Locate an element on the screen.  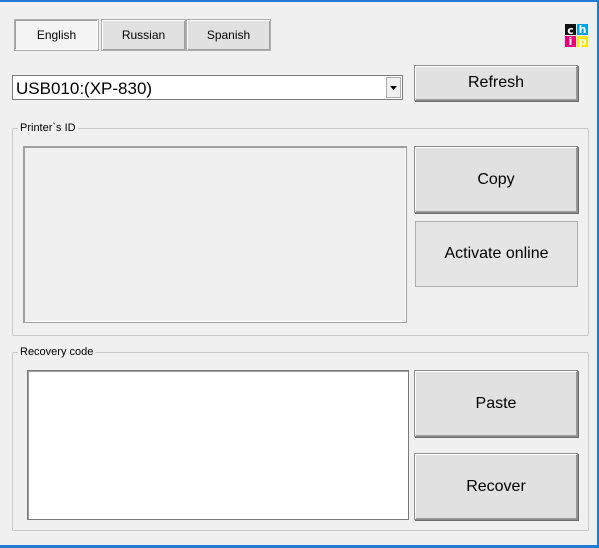
chip-logo: c h i p is located at coordinates (577, 36).